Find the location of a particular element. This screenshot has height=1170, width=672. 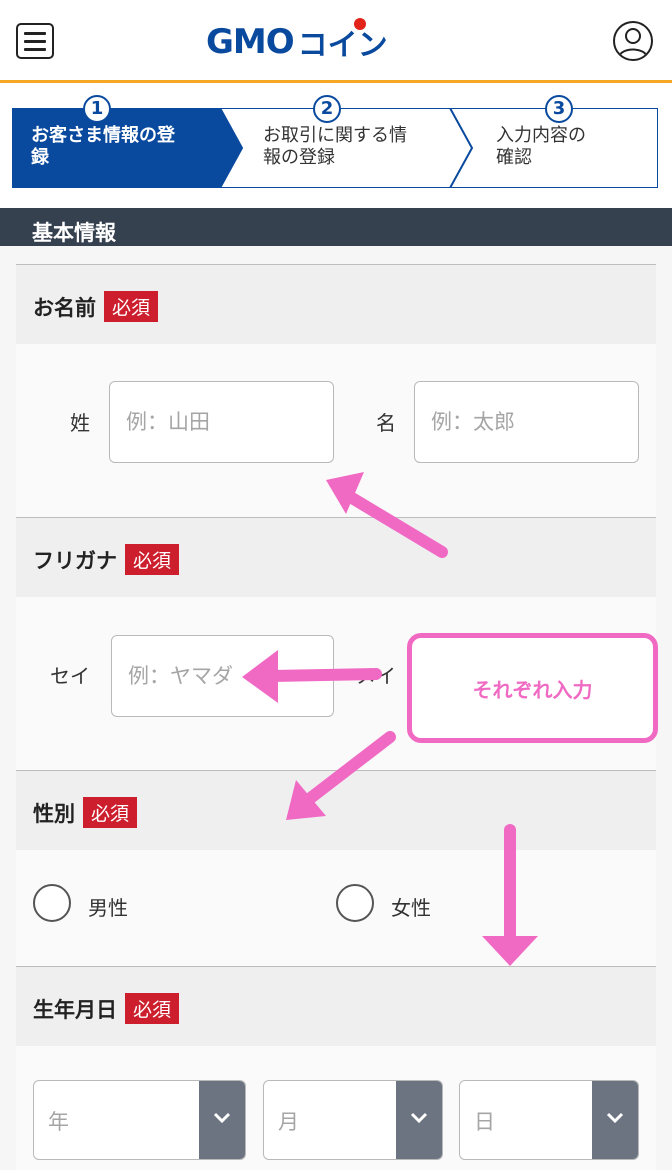

step-3-label: 入力内容の 確認 is located at coordinates (541, 146).